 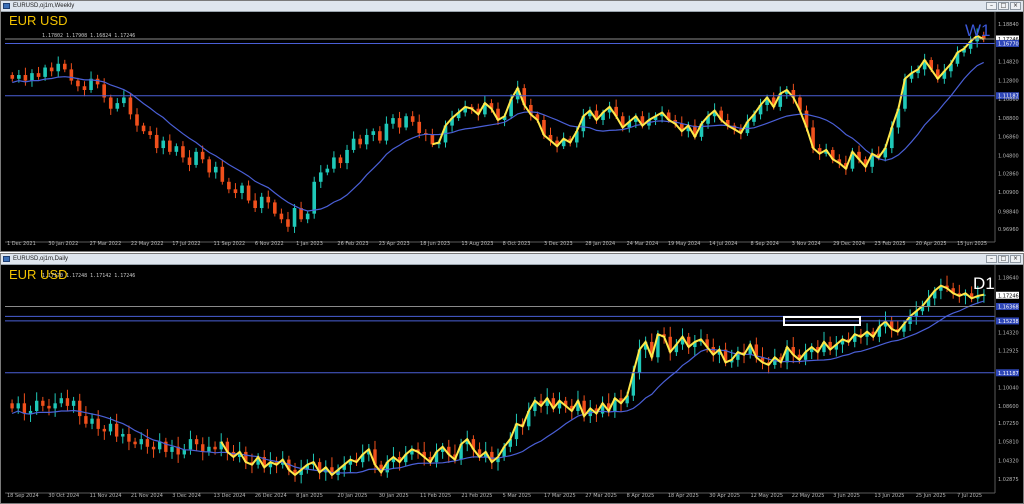 I want to click on time-axis-label: 8 Oct 2023, so click(x=517, y=244).